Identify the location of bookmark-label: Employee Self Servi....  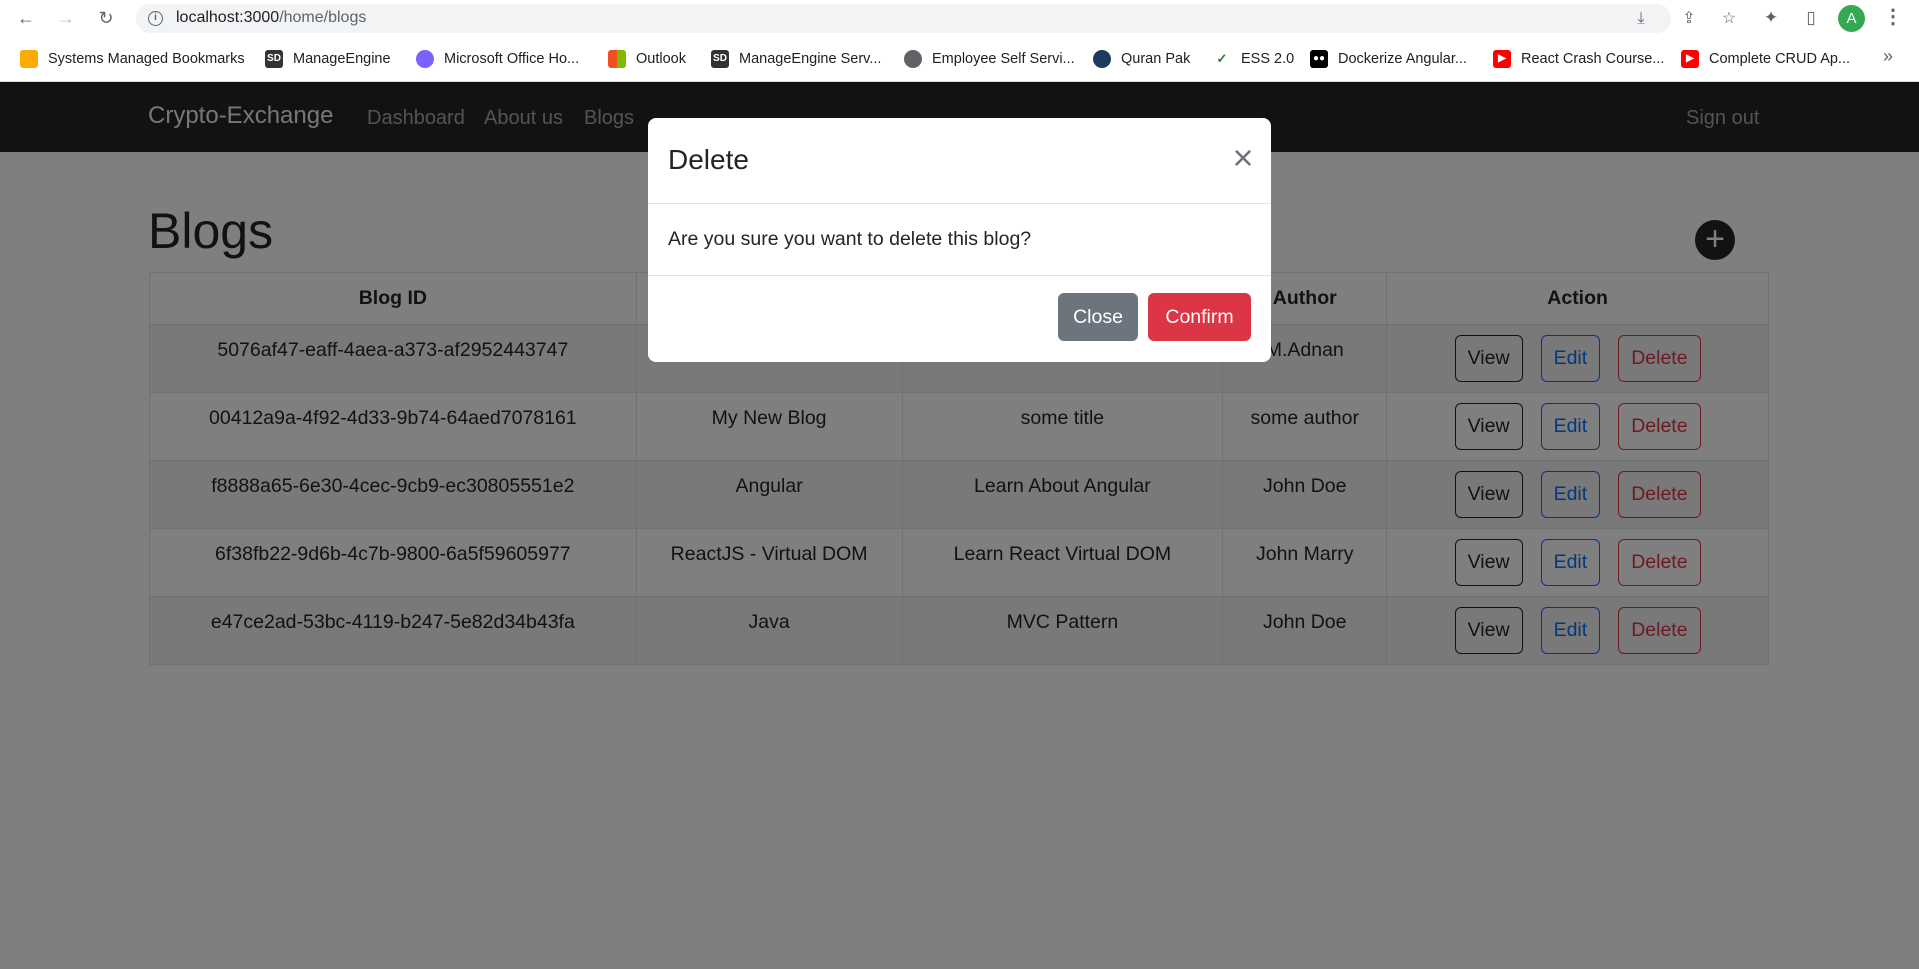
(1003, 59).